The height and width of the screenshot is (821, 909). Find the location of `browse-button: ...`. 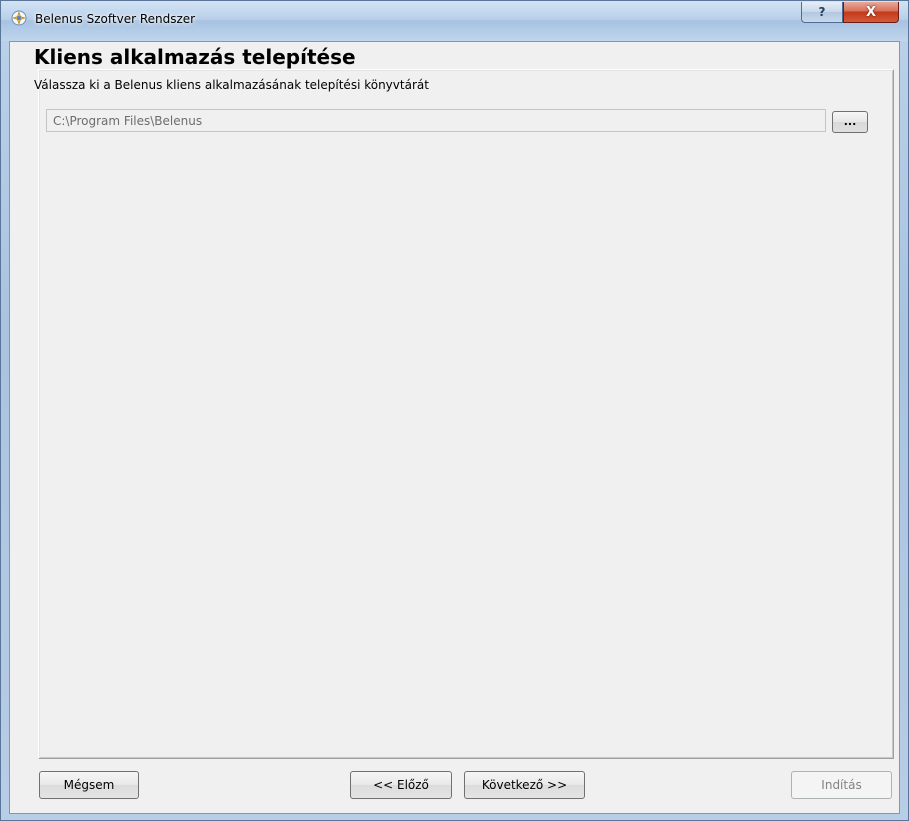

browse-button: ... is located at coordinates (850, 122).